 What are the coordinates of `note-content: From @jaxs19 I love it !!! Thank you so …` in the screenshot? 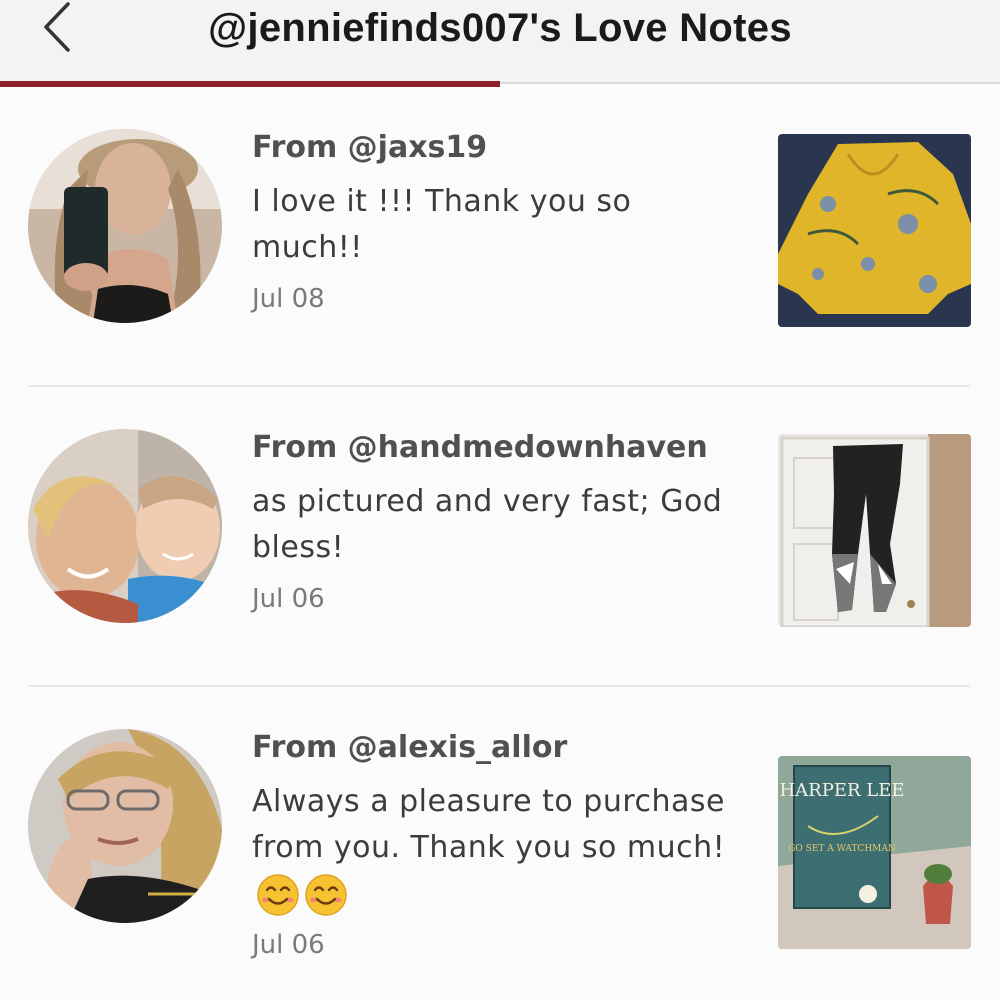 It's located at (502, 222).